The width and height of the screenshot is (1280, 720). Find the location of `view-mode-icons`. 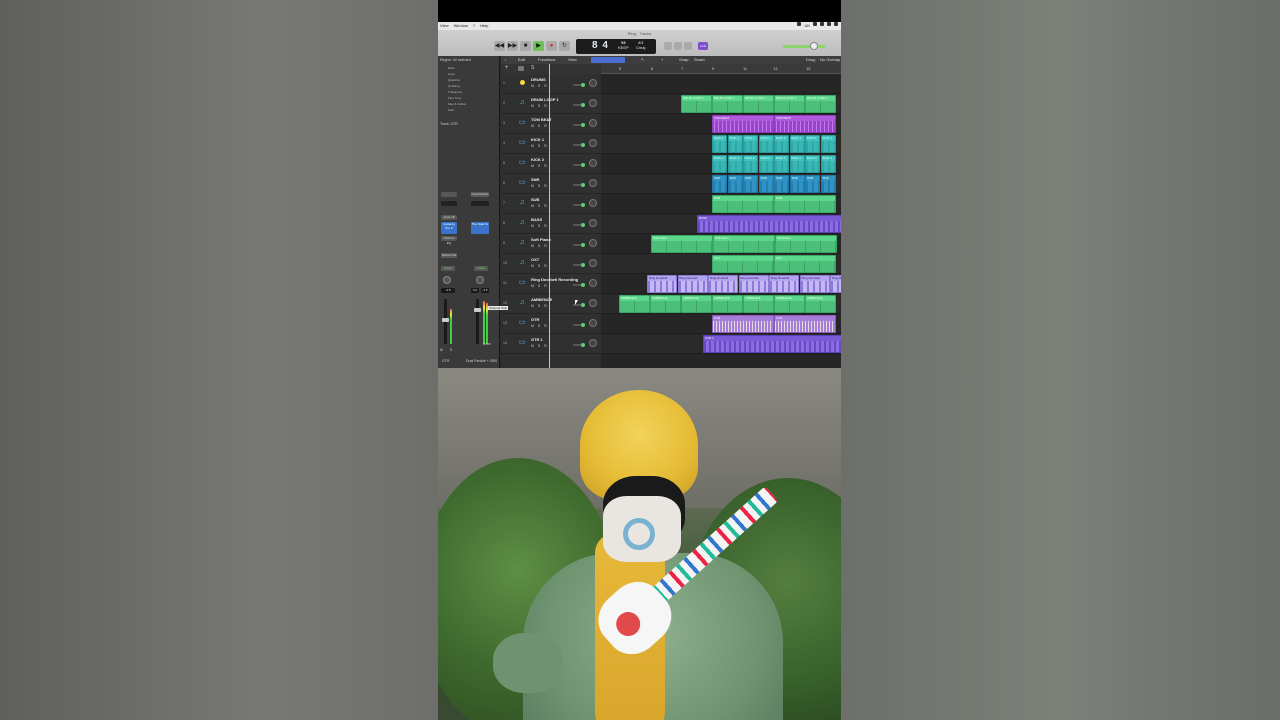

view-mode-icons is located at coordinates (608, 60).